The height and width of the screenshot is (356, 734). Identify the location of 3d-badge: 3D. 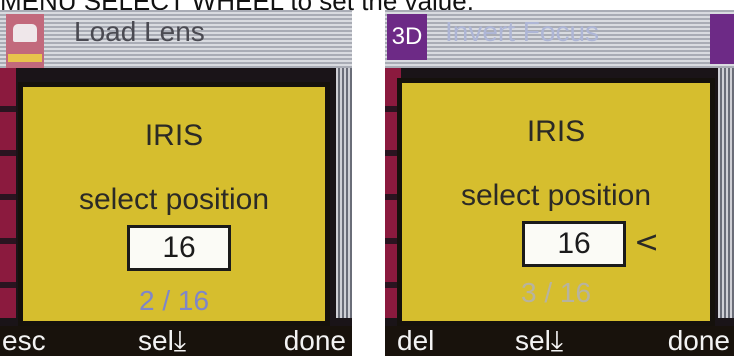
(407, 37).